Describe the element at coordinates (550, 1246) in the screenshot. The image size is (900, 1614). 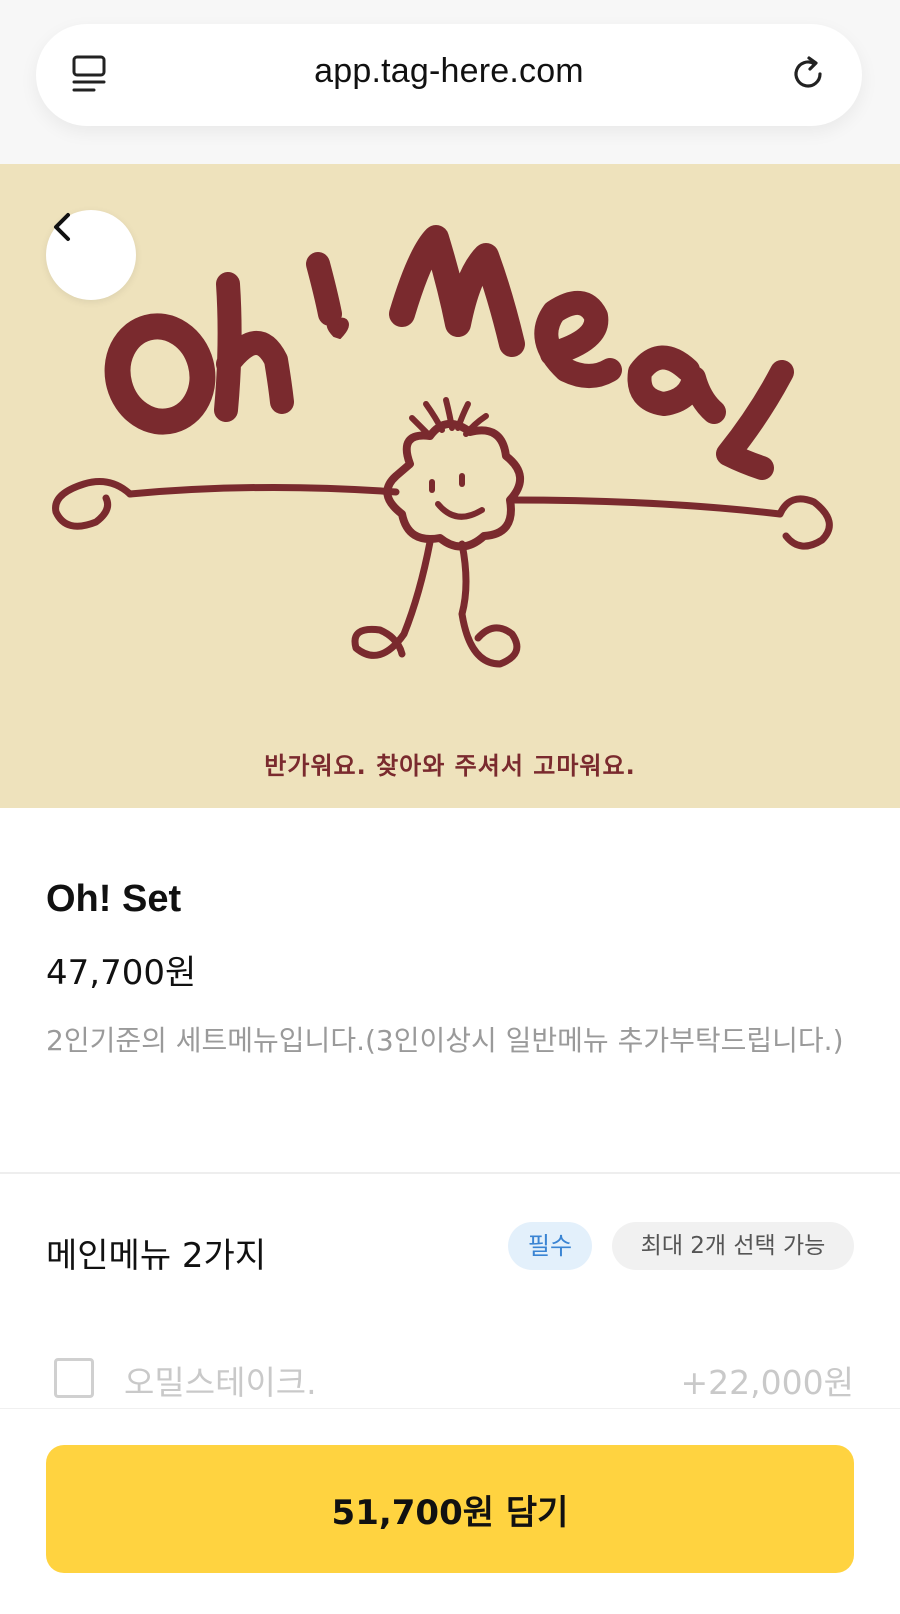
I see `required-badge: 필수` at that location.